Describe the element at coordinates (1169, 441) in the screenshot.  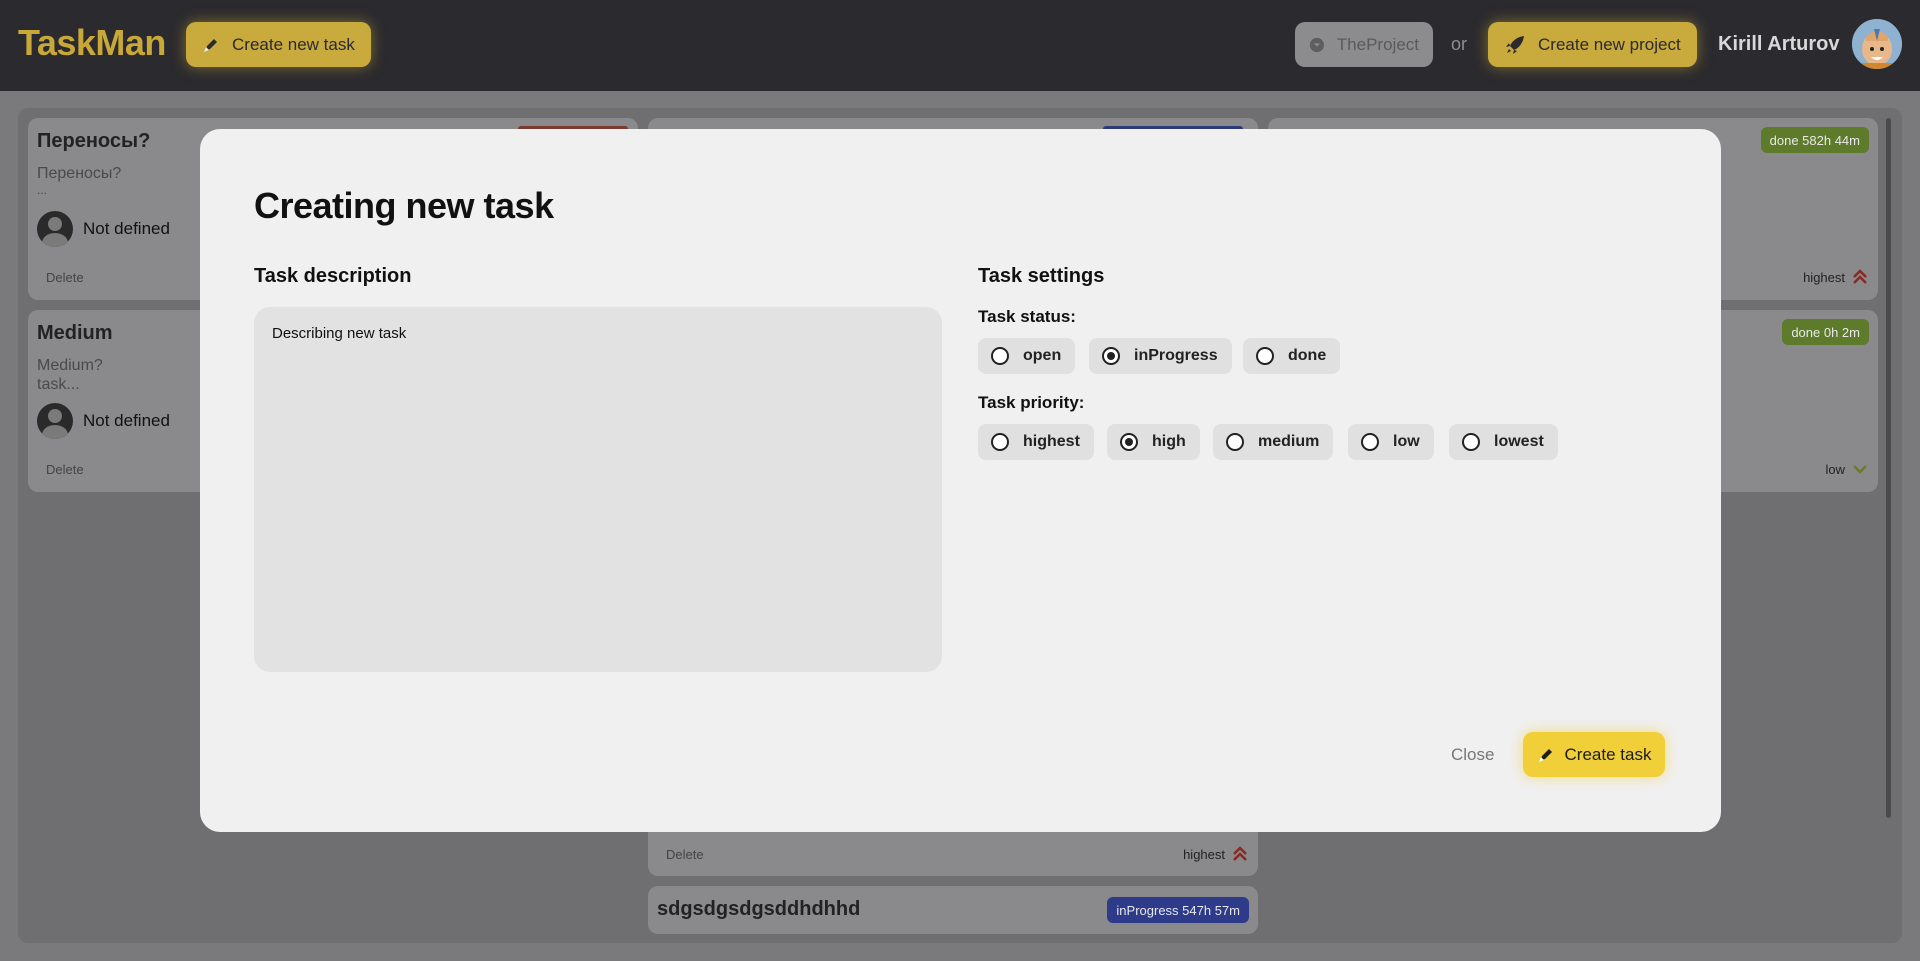
I see `priority-option-label: high` at that location.